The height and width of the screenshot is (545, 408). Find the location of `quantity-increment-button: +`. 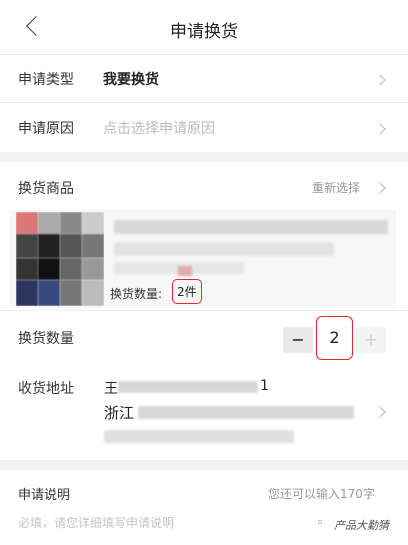

quantity-increment-button: + is located at coordinates (371, 340).